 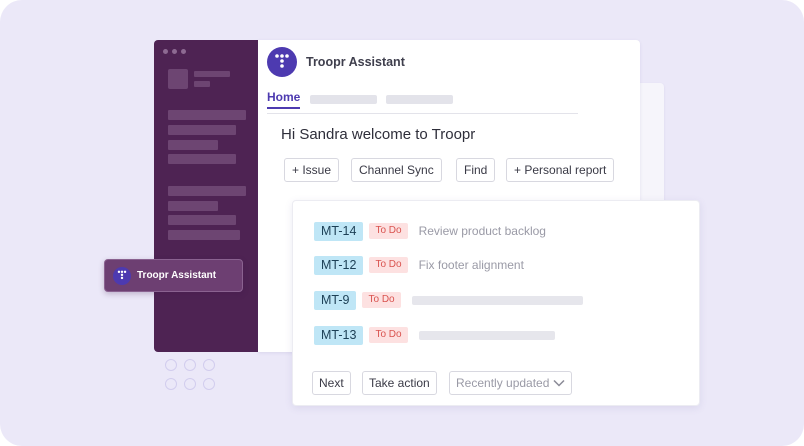 What do you see at coordinates (178, 79) in the screenshot?
I see `workspace-icon` at bounding box center [178, 79].